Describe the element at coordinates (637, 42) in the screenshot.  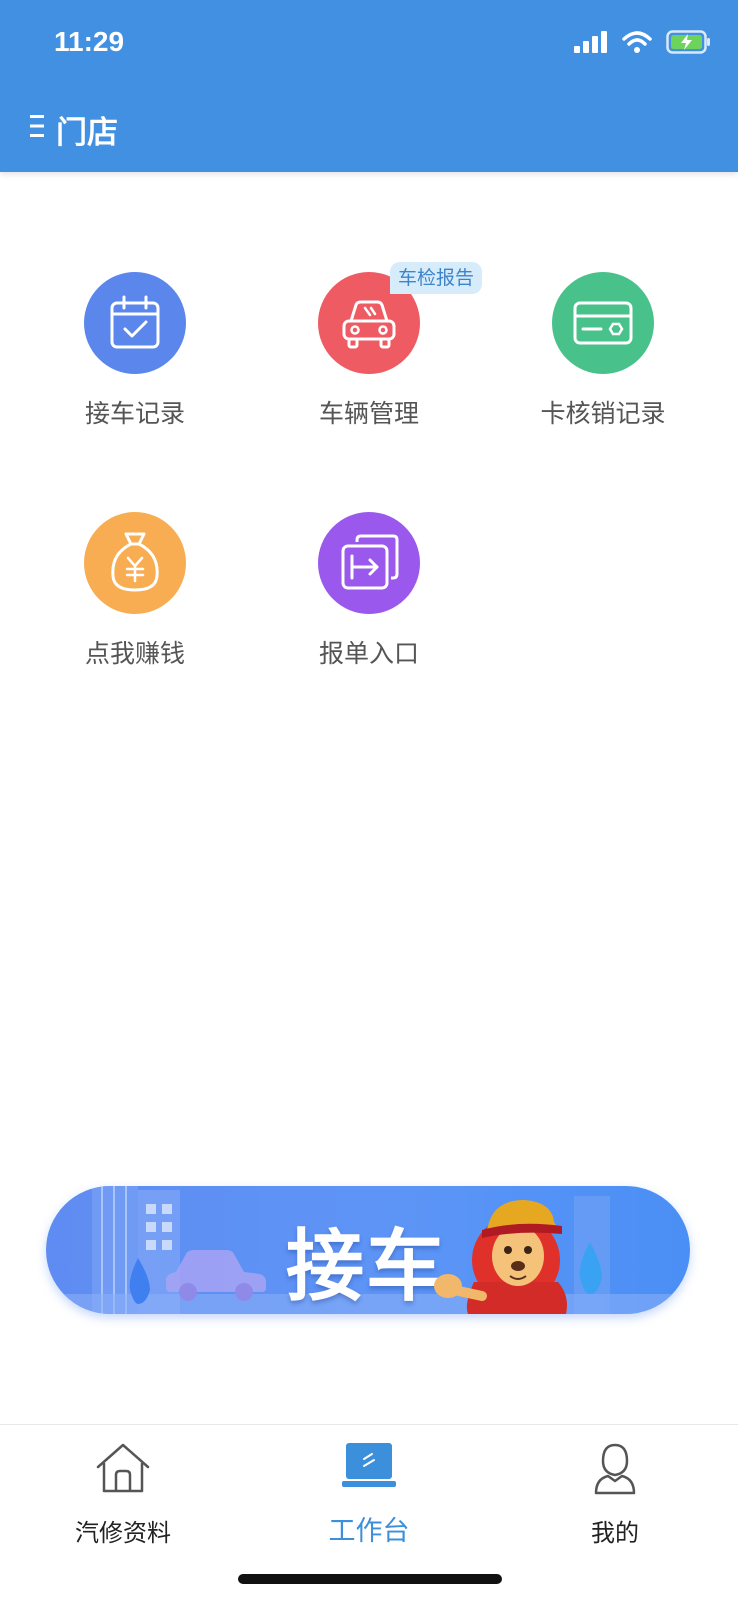
I see `wifi-icon` at that location.